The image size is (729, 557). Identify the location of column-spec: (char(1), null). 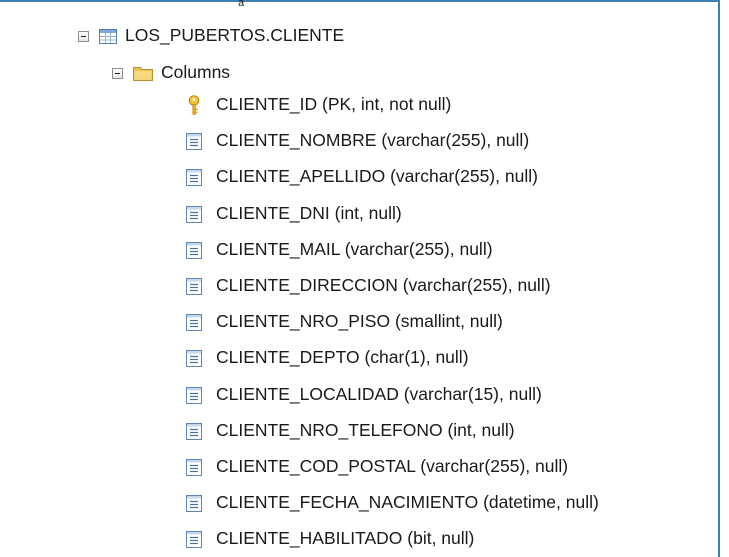
(414, 357).